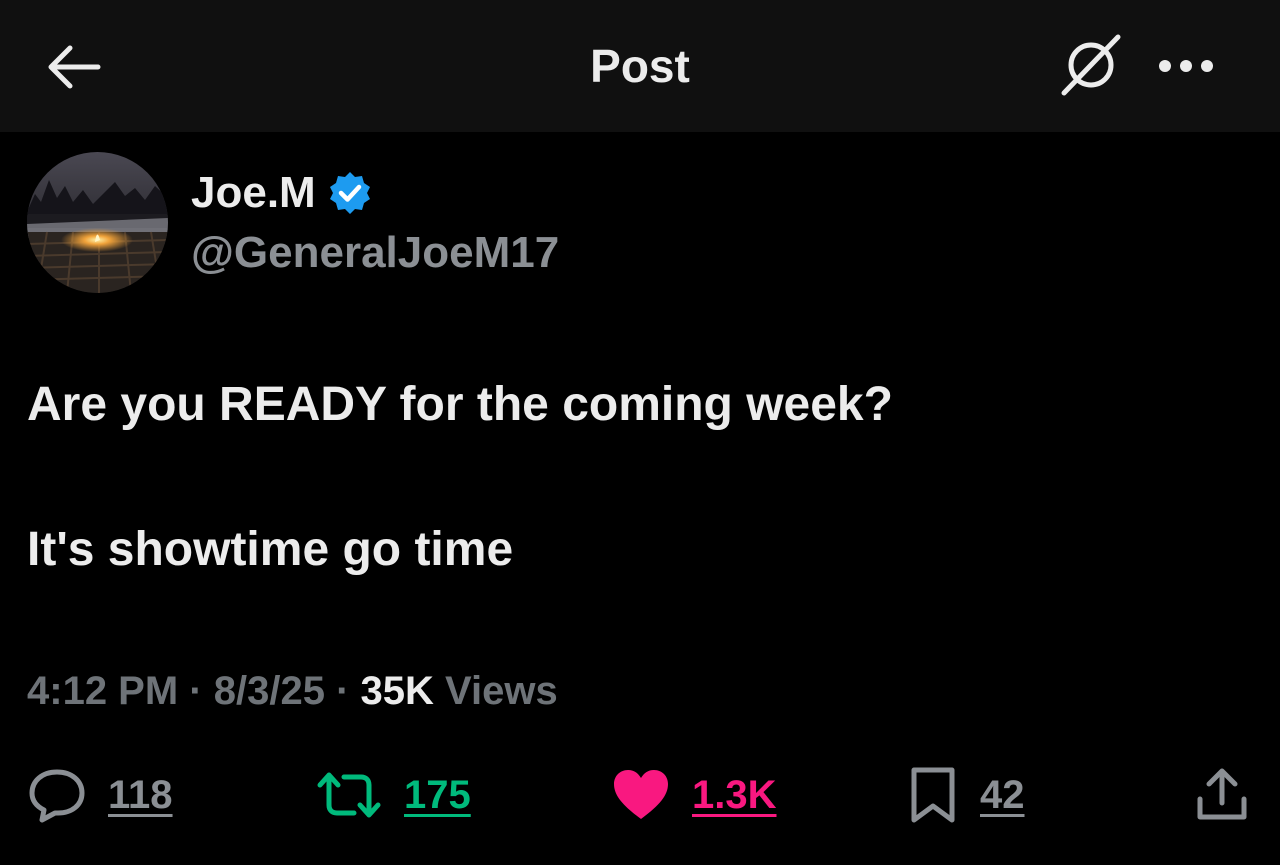 This screenshot has height=865, width=1280. Describe the element at coordinates (734, 794) in the screenshot. I see `like-count: 1.3K` at that location.